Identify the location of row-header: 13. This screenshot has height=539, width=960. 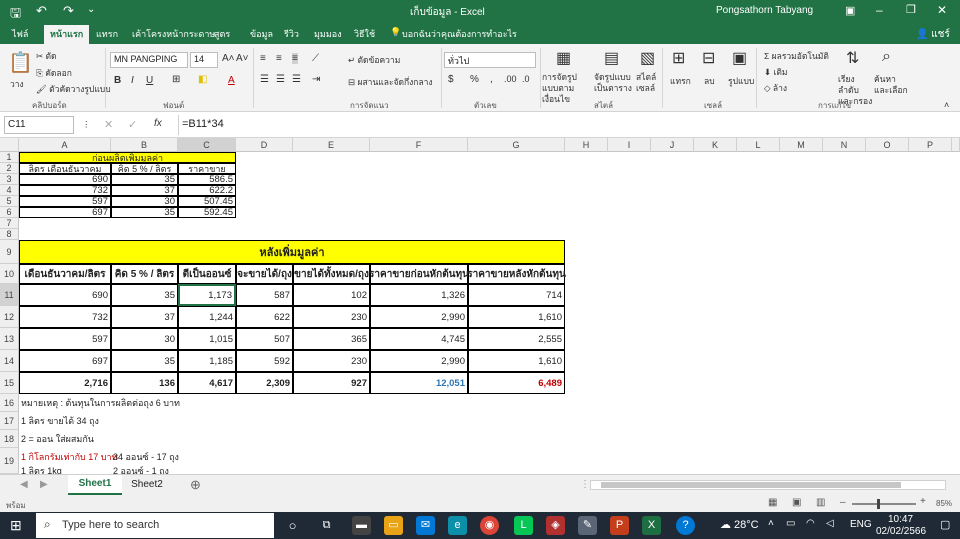
(9, 339).